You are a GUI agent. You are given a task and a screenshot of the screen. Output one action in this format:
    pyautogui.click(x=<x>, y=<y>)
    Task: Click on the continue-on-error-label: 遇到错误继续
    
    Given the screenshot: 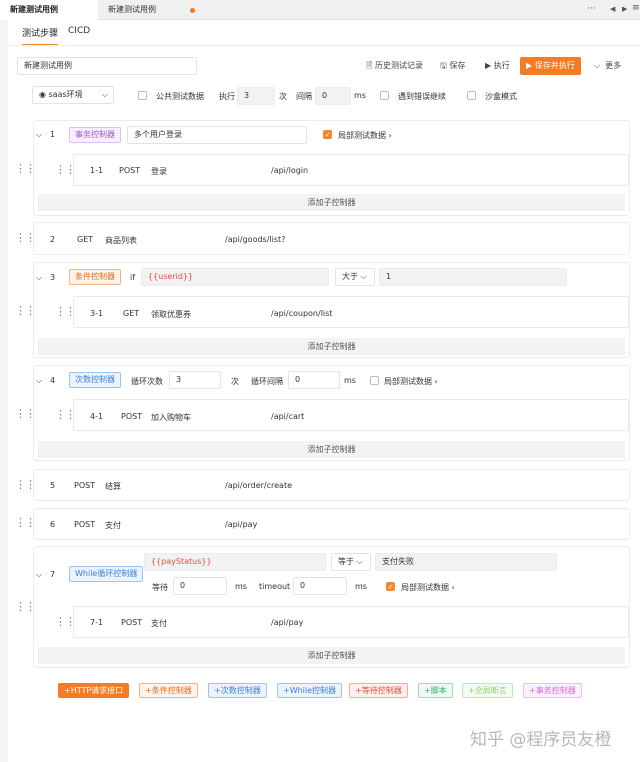 What is the action you would take?
    pyautogui.click(x=422, y=96)
    